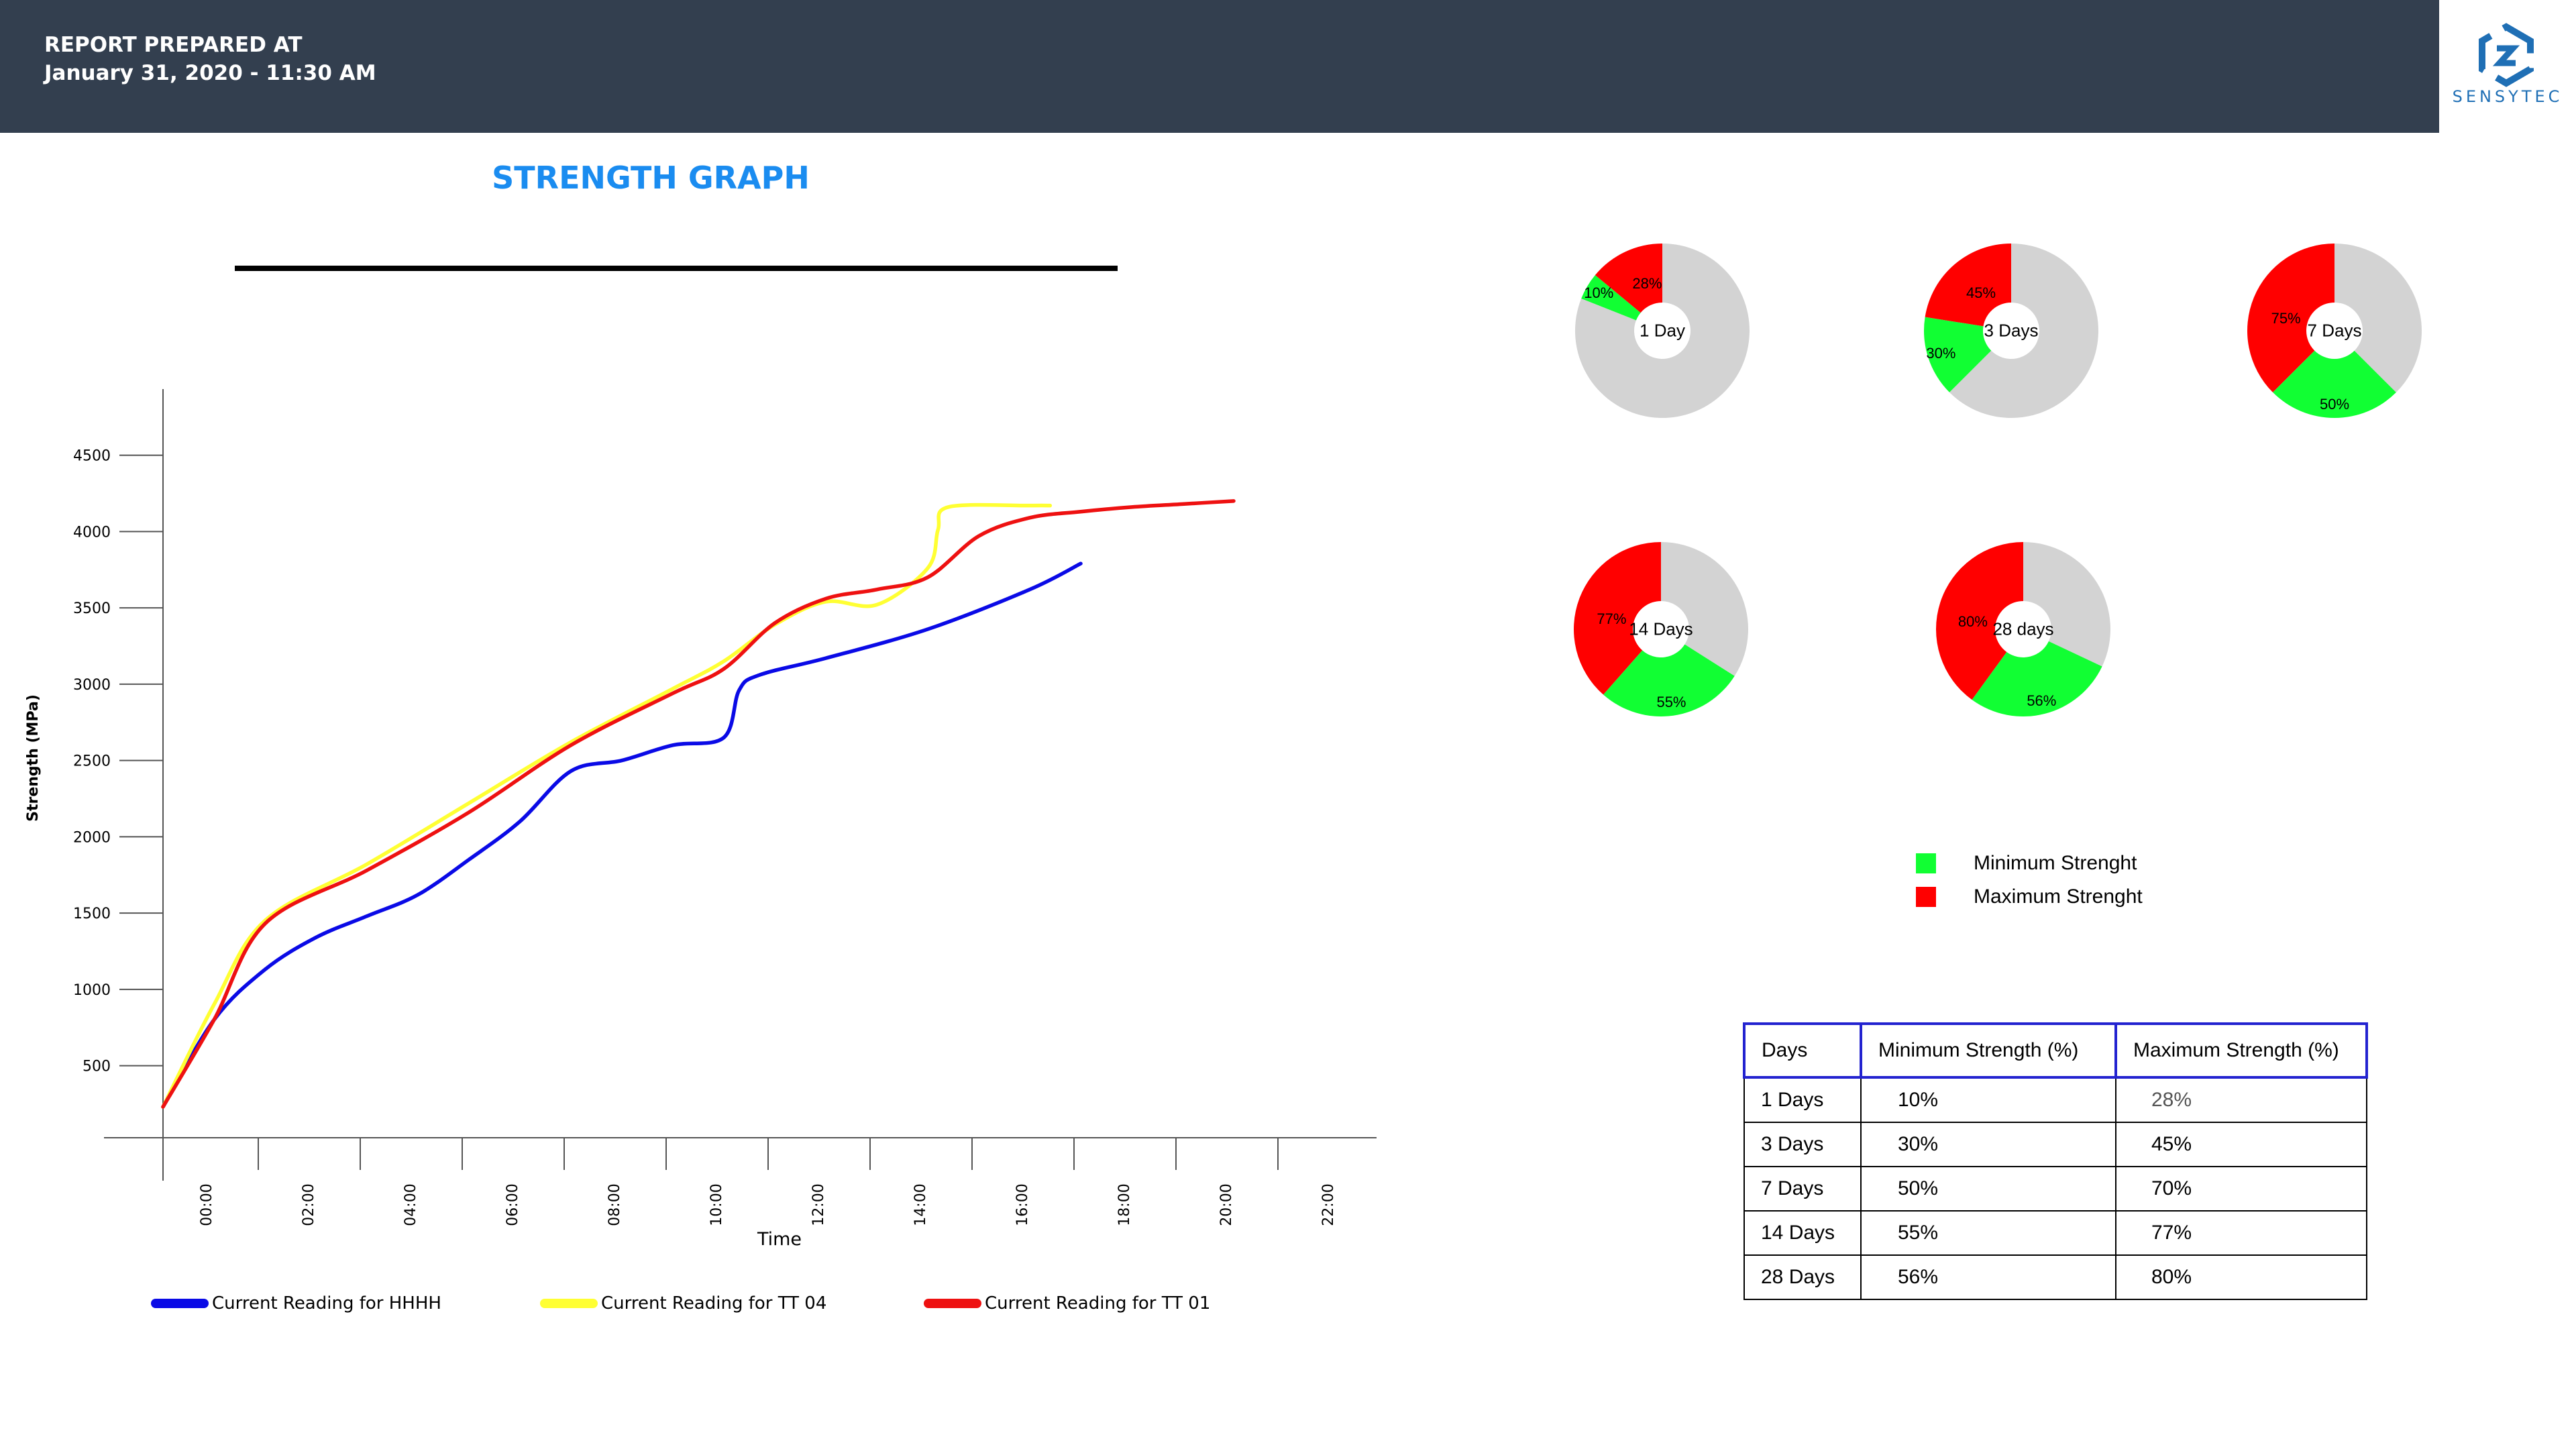 Image resolution: width=2576 pixels, height=1449 pixels. Describe the element at coordinates (2241, 1050) in the screenshot. I see `header-max-strength: Maximum Strength (%)` at that location.